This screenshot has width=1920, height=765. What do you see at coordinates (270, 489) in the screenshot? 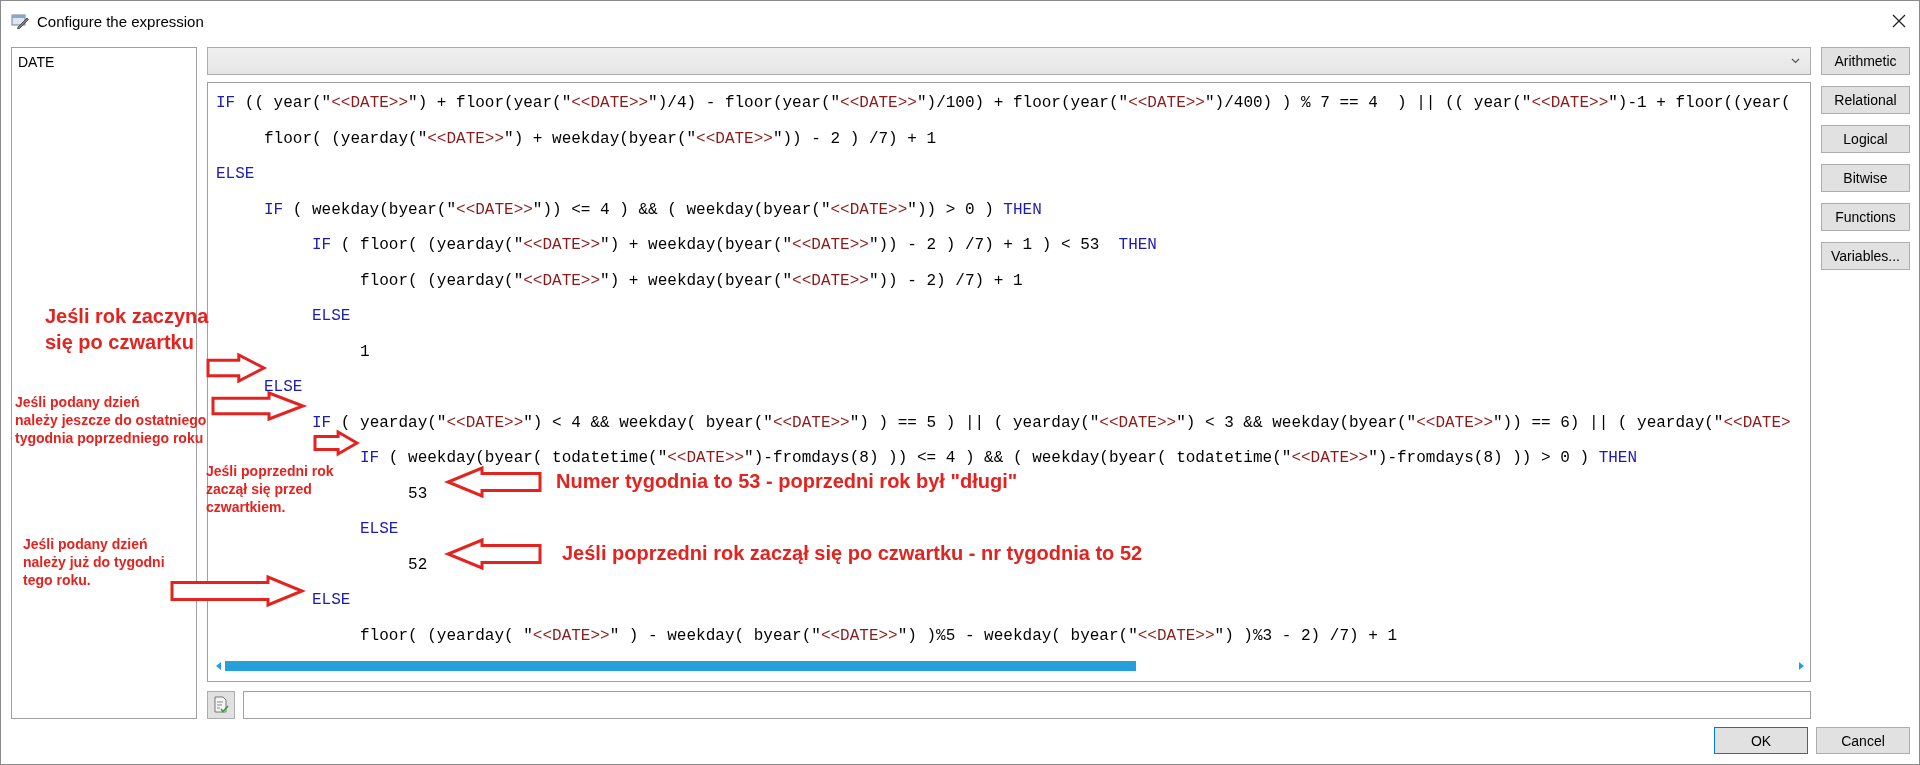
I see `annotation-note: Jeśli poprzedni rok zaczął się przed czwartkiem.` at bounding box center [270, 489].